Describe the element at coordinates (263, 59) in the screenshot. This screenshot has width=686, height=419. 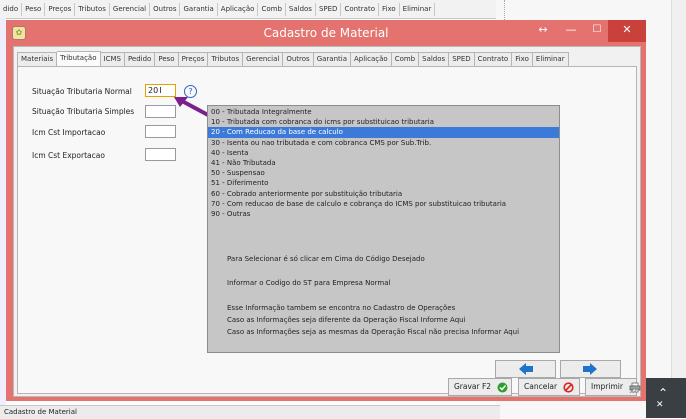
I see `tab-gerencial: Gerencial` at that location.